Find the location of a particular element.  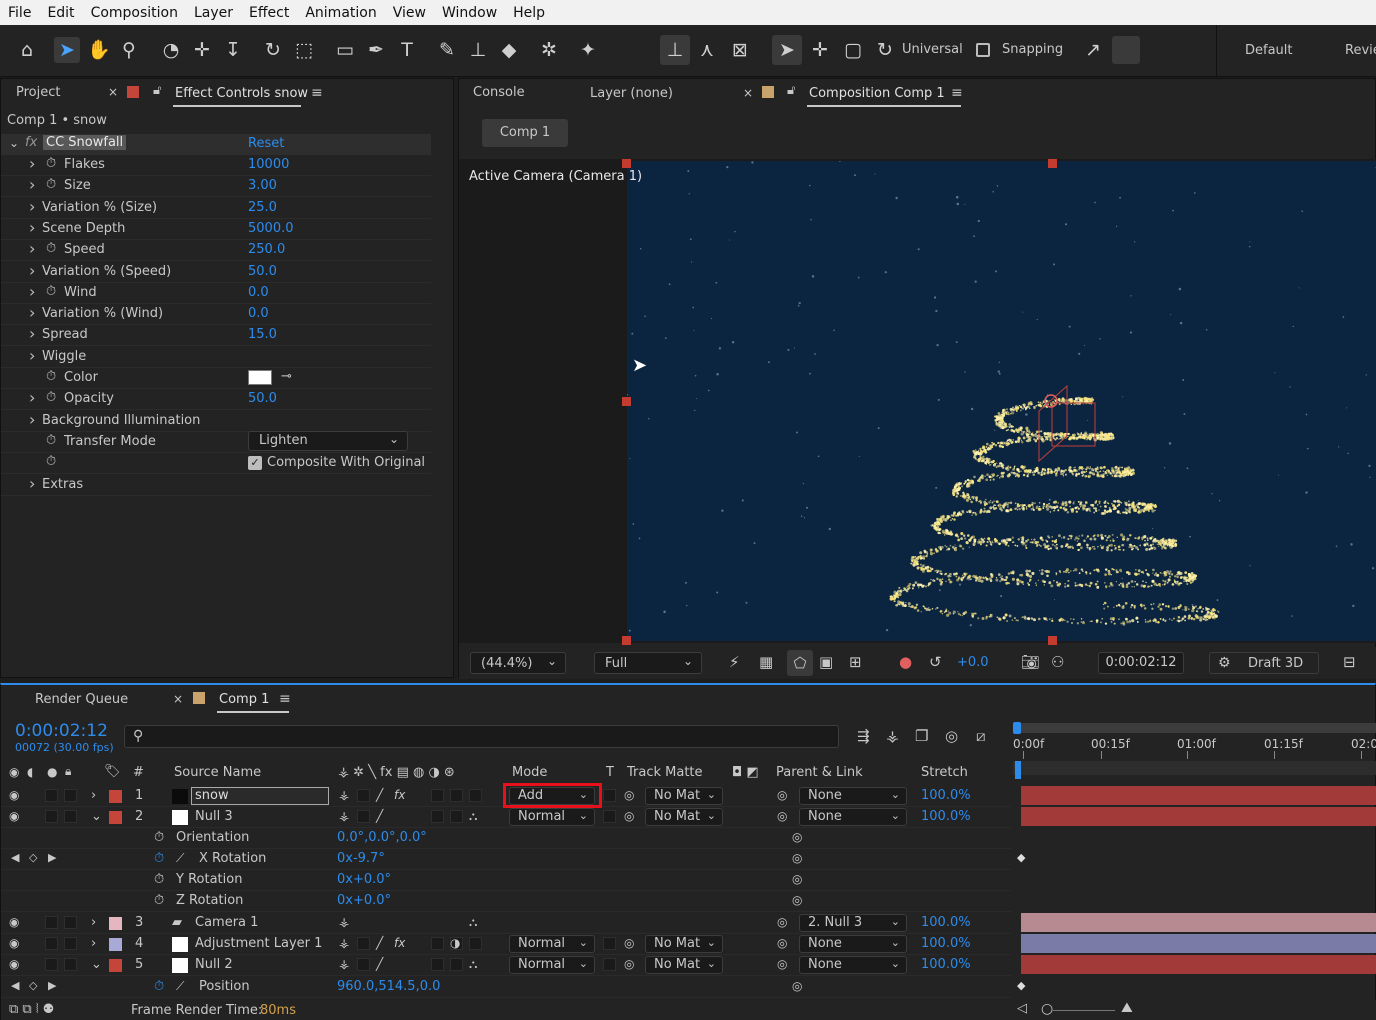

playhead is located at coordinates (1018, 770).